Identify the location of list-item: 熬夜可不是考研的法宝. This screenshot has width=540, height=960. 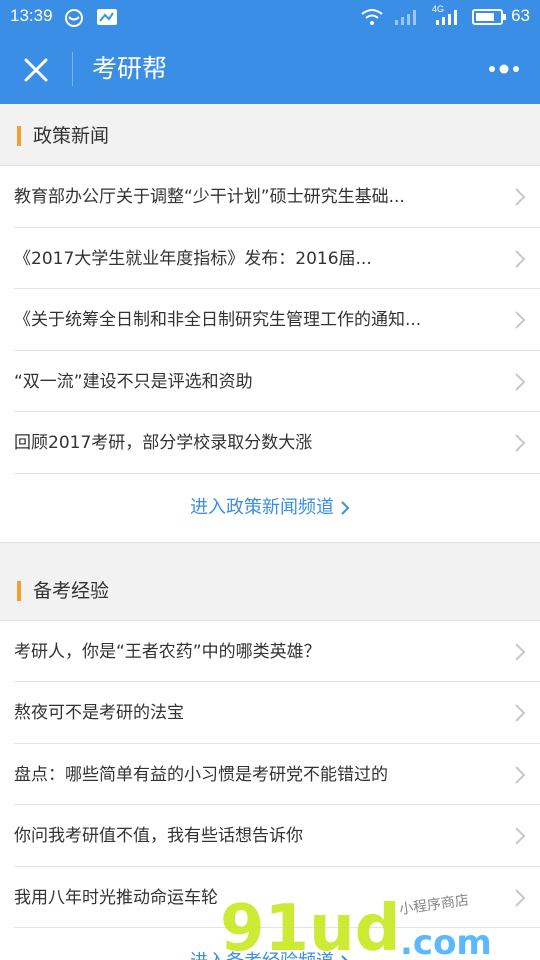
(277, 713).